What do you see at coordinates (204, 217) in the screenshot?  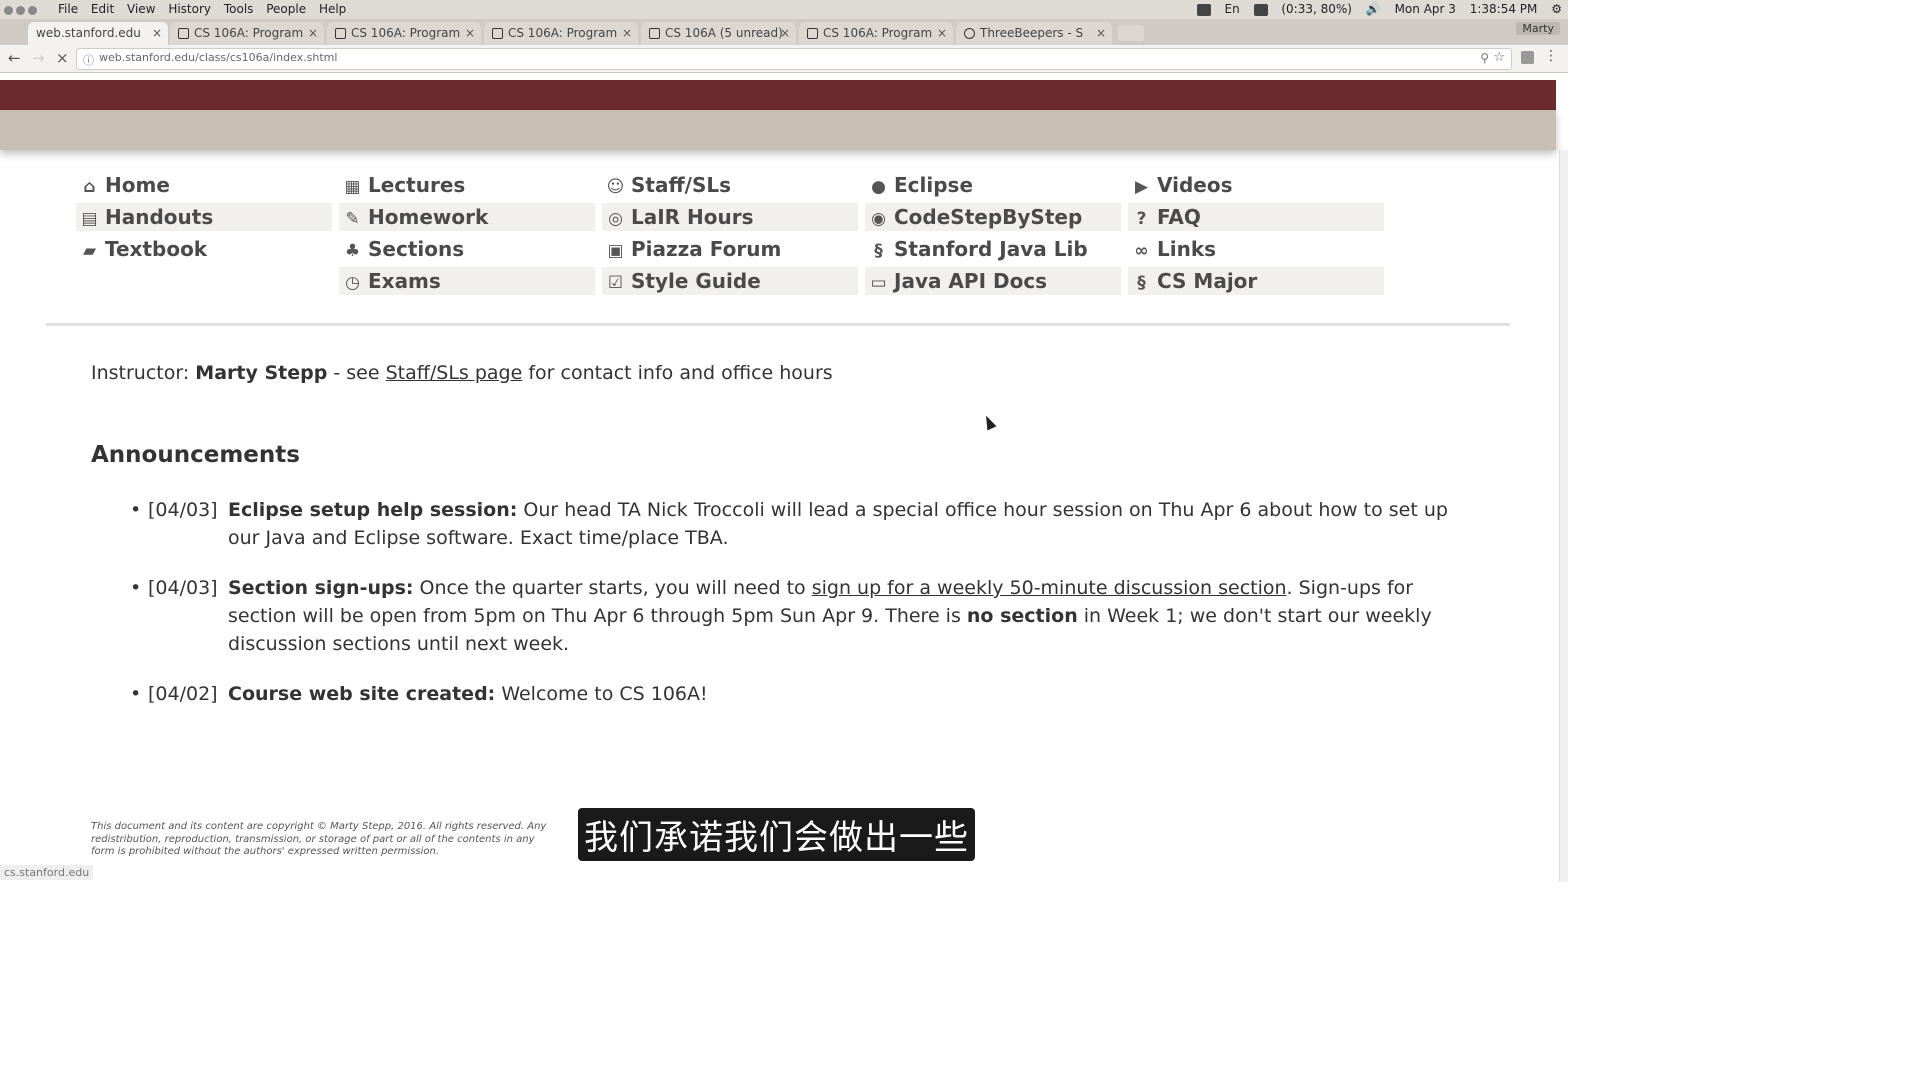 I see `nav-handouts: ▤ Handouts` at bounding box center [204, 217].